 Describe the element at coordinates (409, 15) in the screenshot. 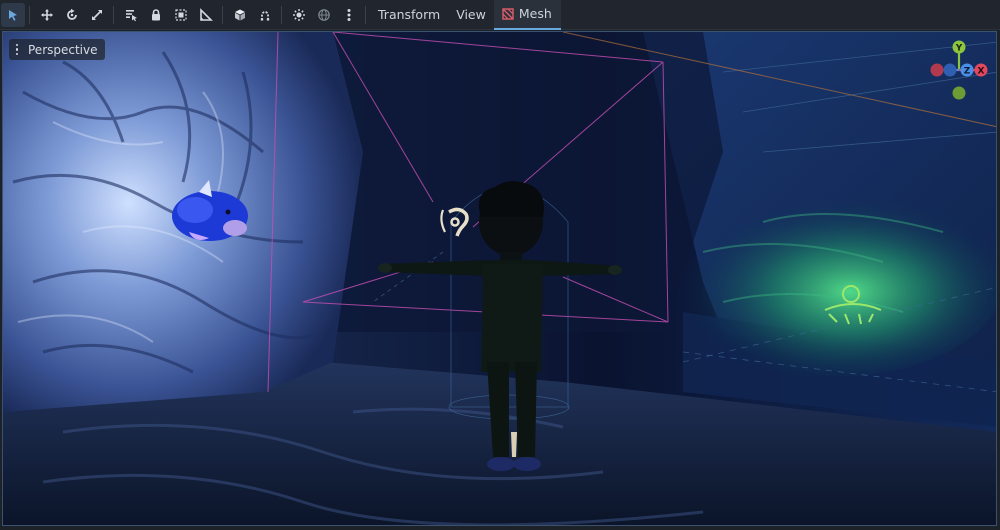

I see `transform-menu: Transform` at that location.